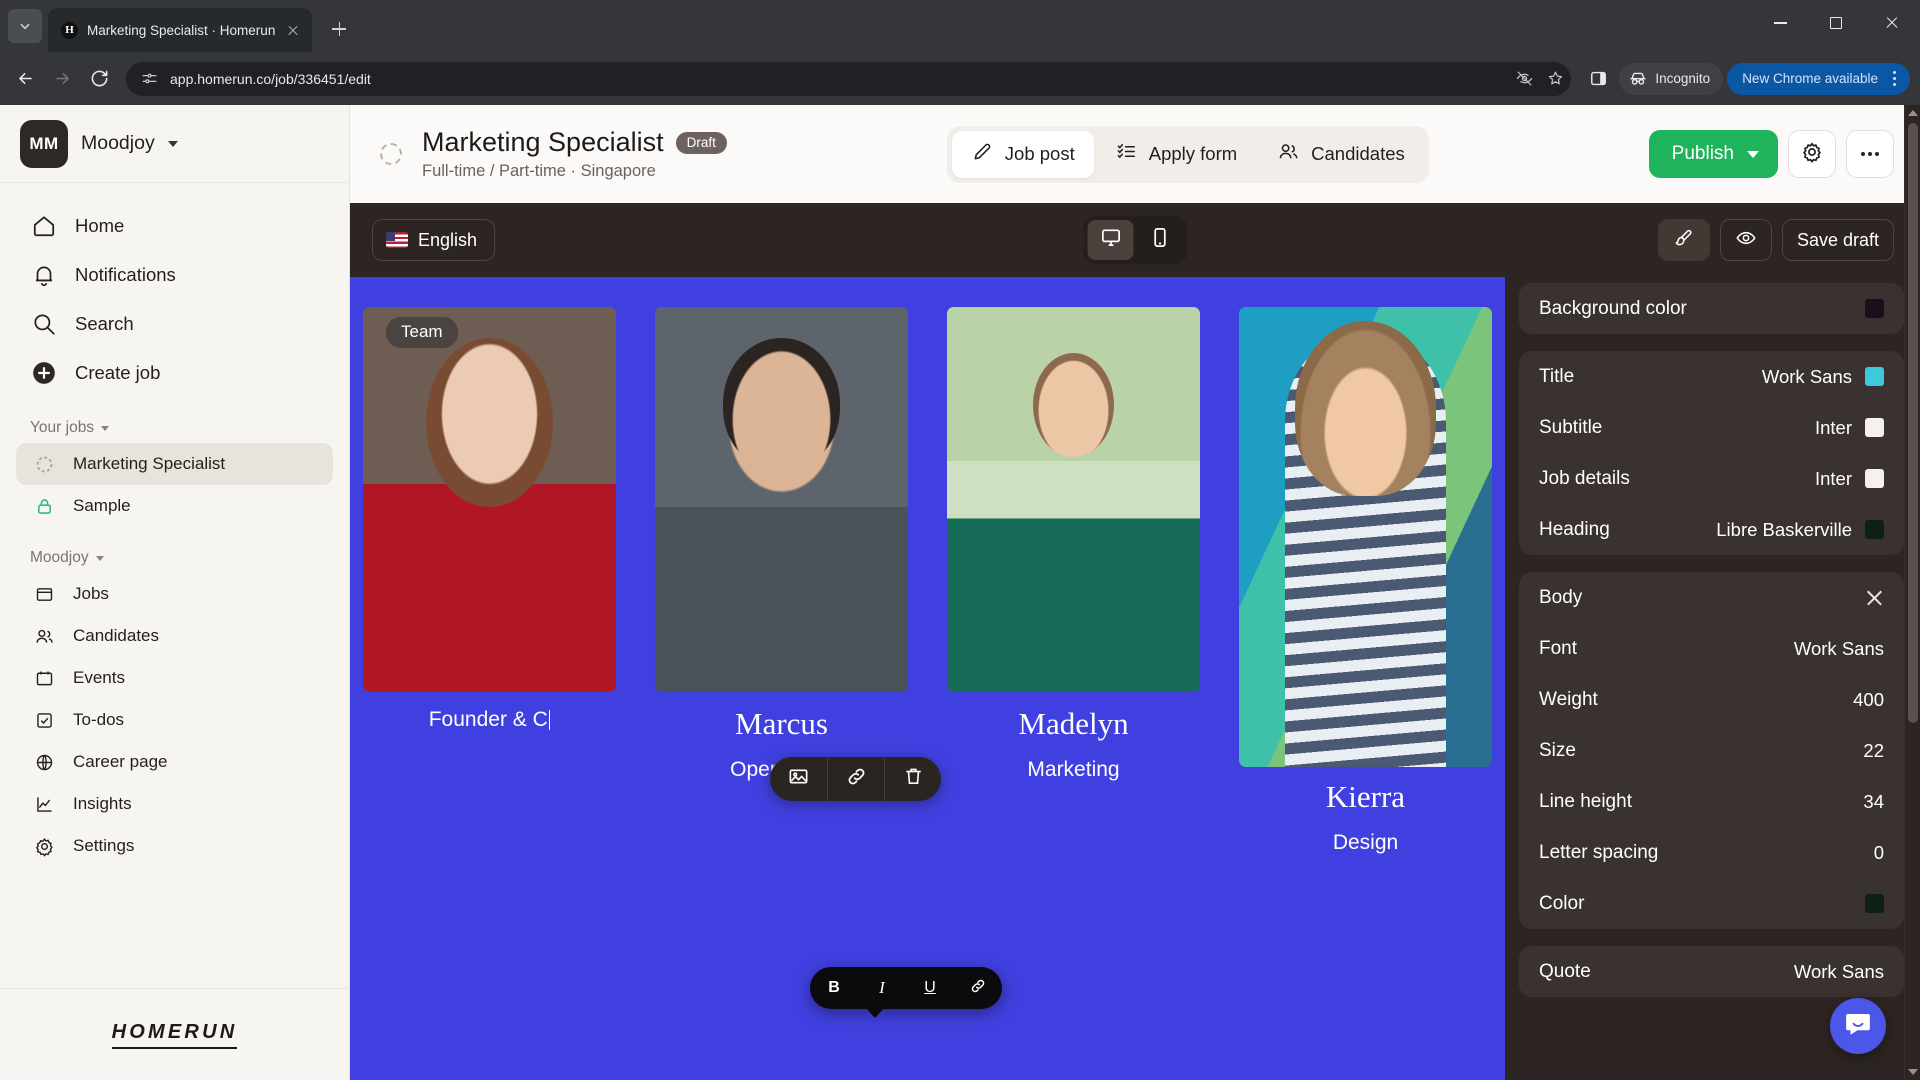  What do you see at coordinates (44, 594) in the screenshot?
I see `board-icon` at bounding box center [44, 594].